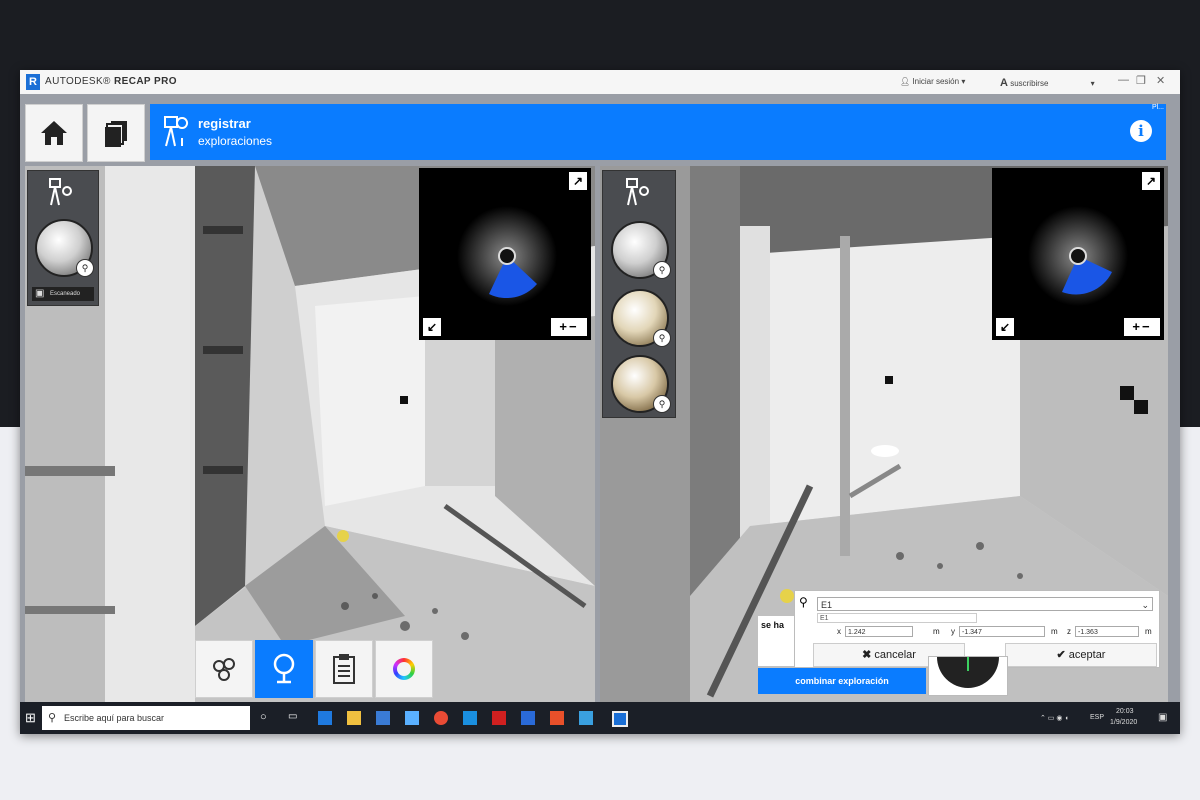 The width and height of the screenshot is (1200, 800). I want to click on left-minimap: ↗ ↙ +−, so click(505, 254).